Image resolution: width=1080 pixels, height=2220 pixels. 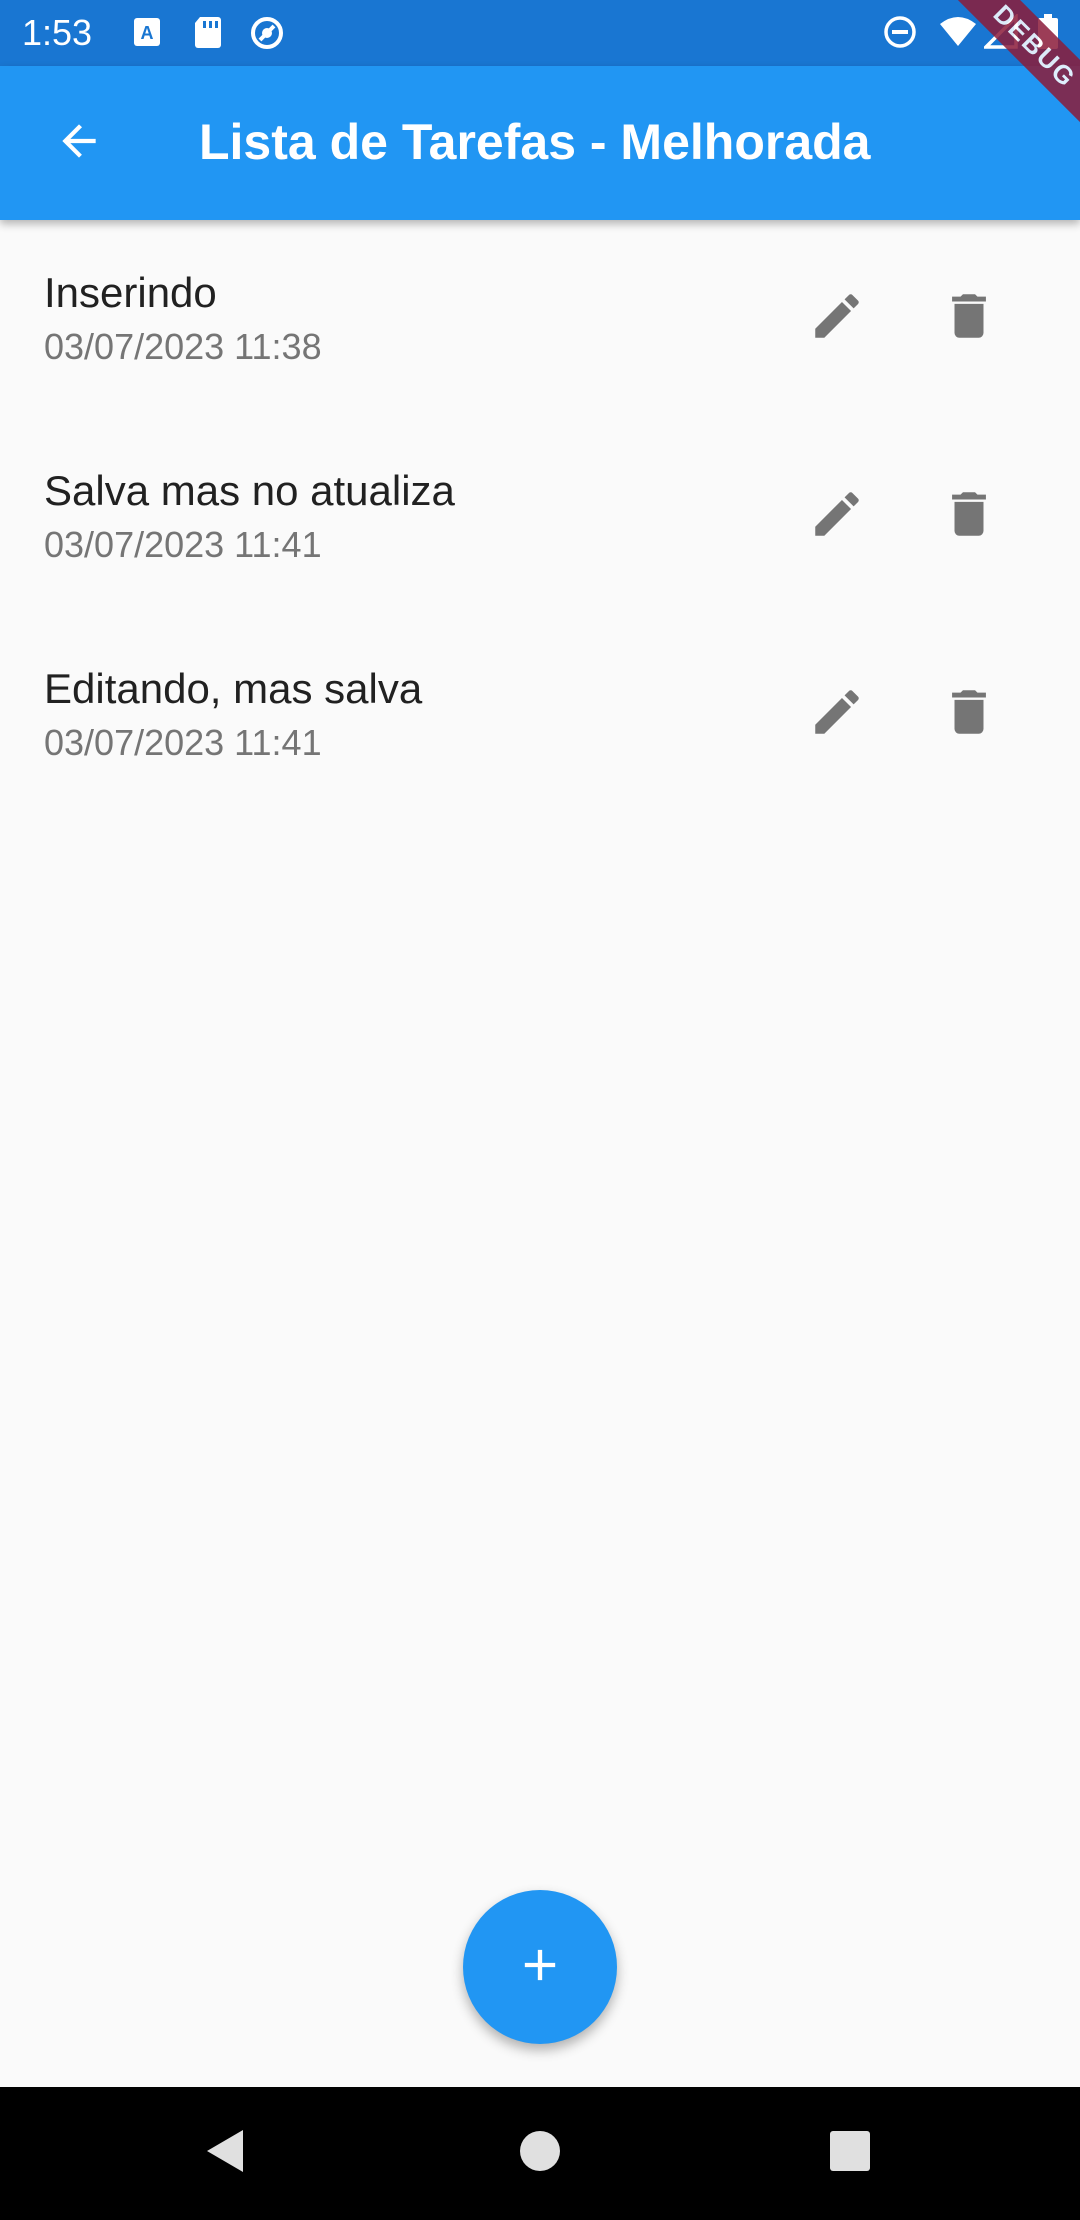 What do you see at coordinates (1054, 32) in the screenshot?
I see `battery-icon` at bounding box center [1054, 32].